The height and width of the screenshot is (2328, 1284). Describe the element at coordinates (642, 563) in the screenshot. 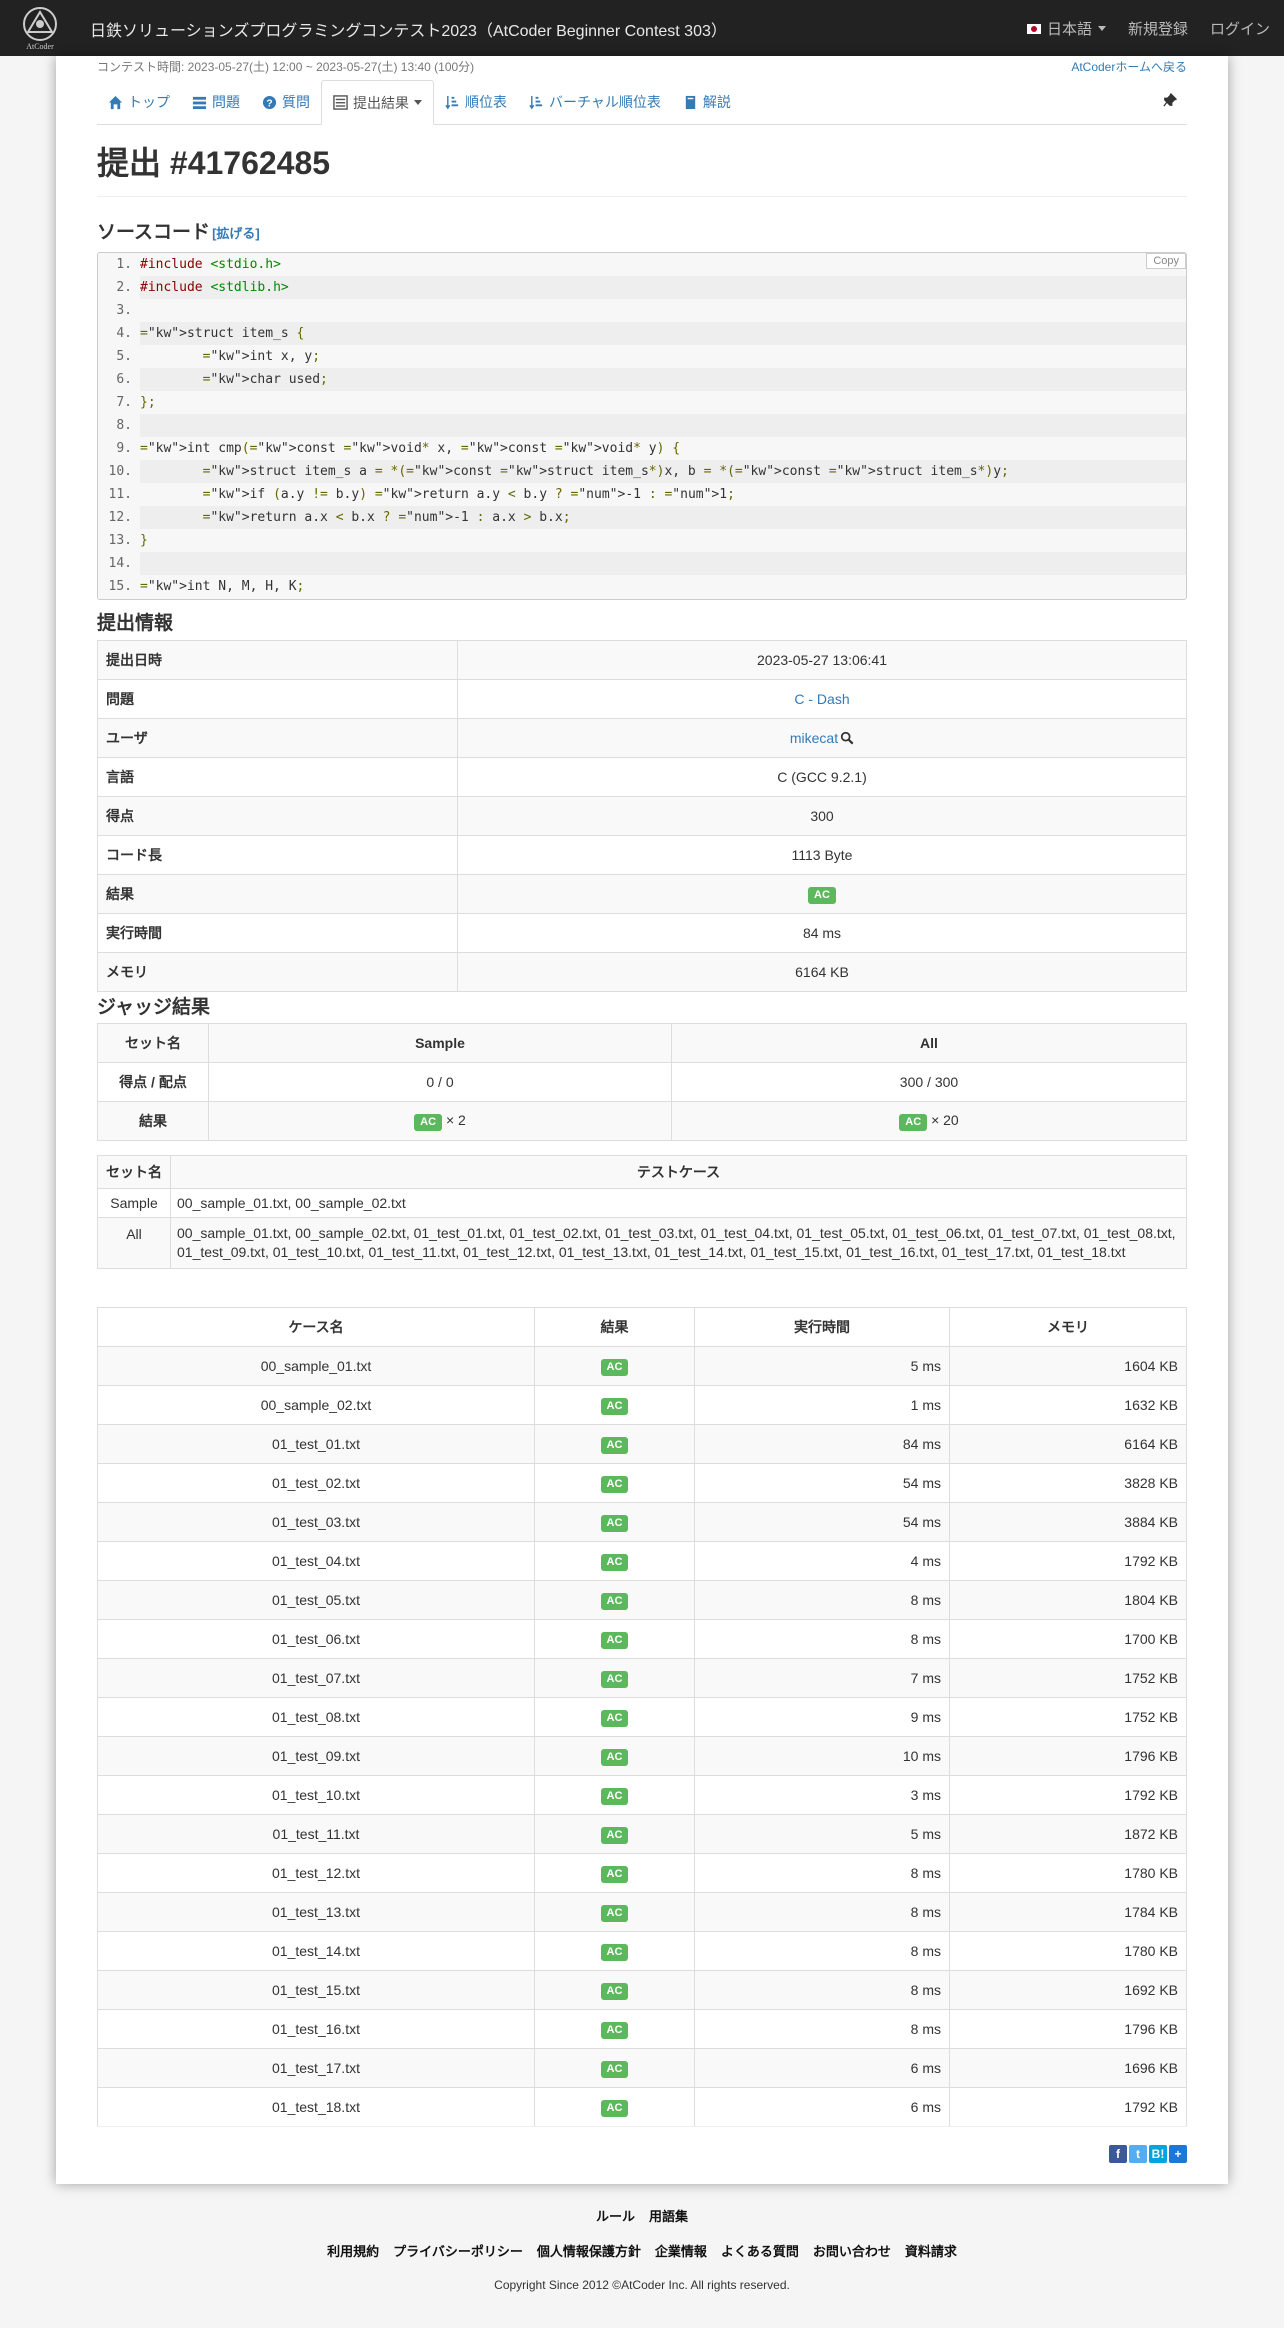

I see `code-line: 14.` at that location.